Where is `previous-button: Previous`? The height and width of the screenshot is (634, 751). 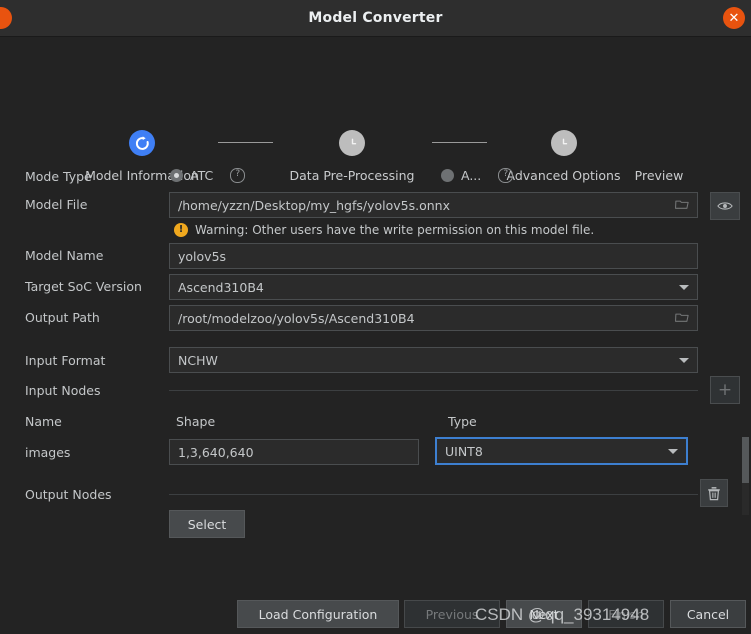 previous-button: Previous is located at coordinates (452, 614).